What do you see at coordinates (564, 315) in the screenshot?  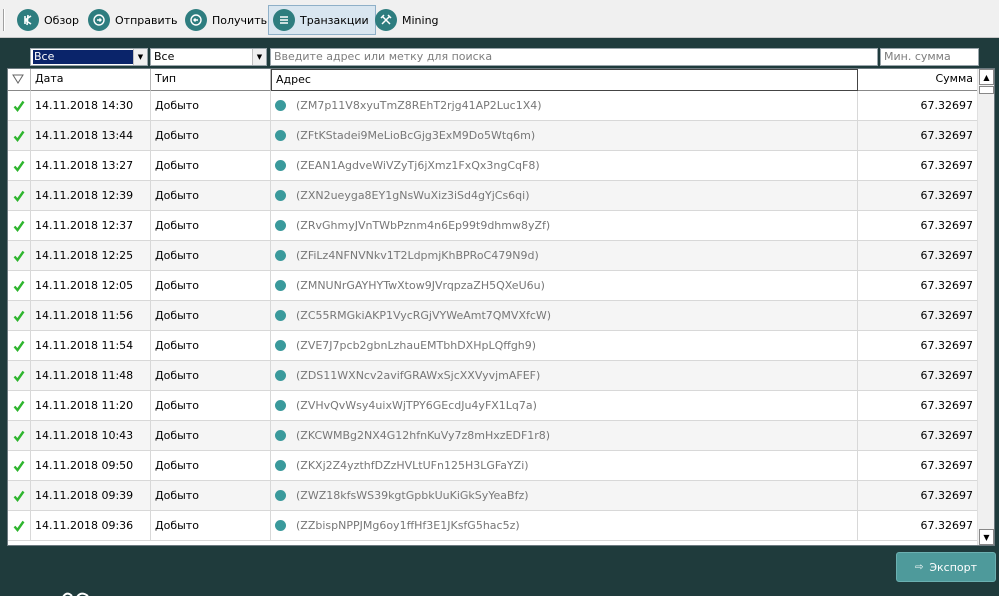 I see `address-cell: (ZC55RMGkiAKP1VycRGjVYWeAmt7QMVXfcW)` at bounding box center [564, 315].